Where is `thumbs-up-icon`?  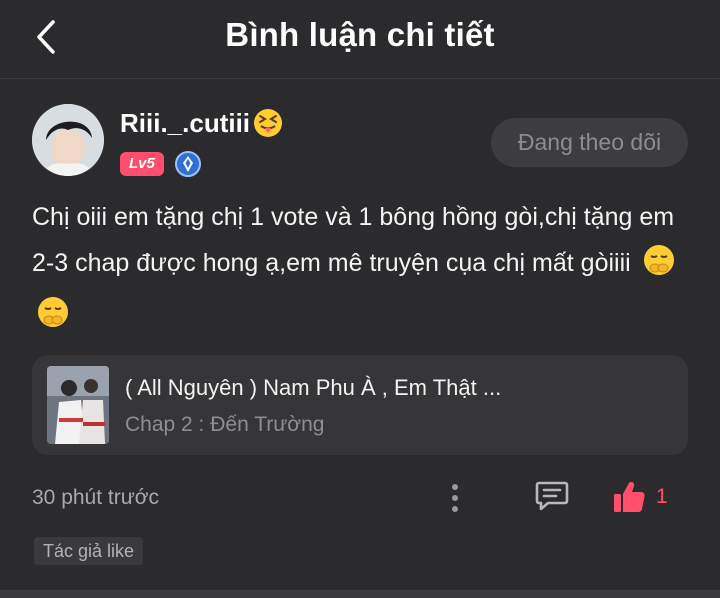
thumbs-up-icon is located at coordinates (629, 497).